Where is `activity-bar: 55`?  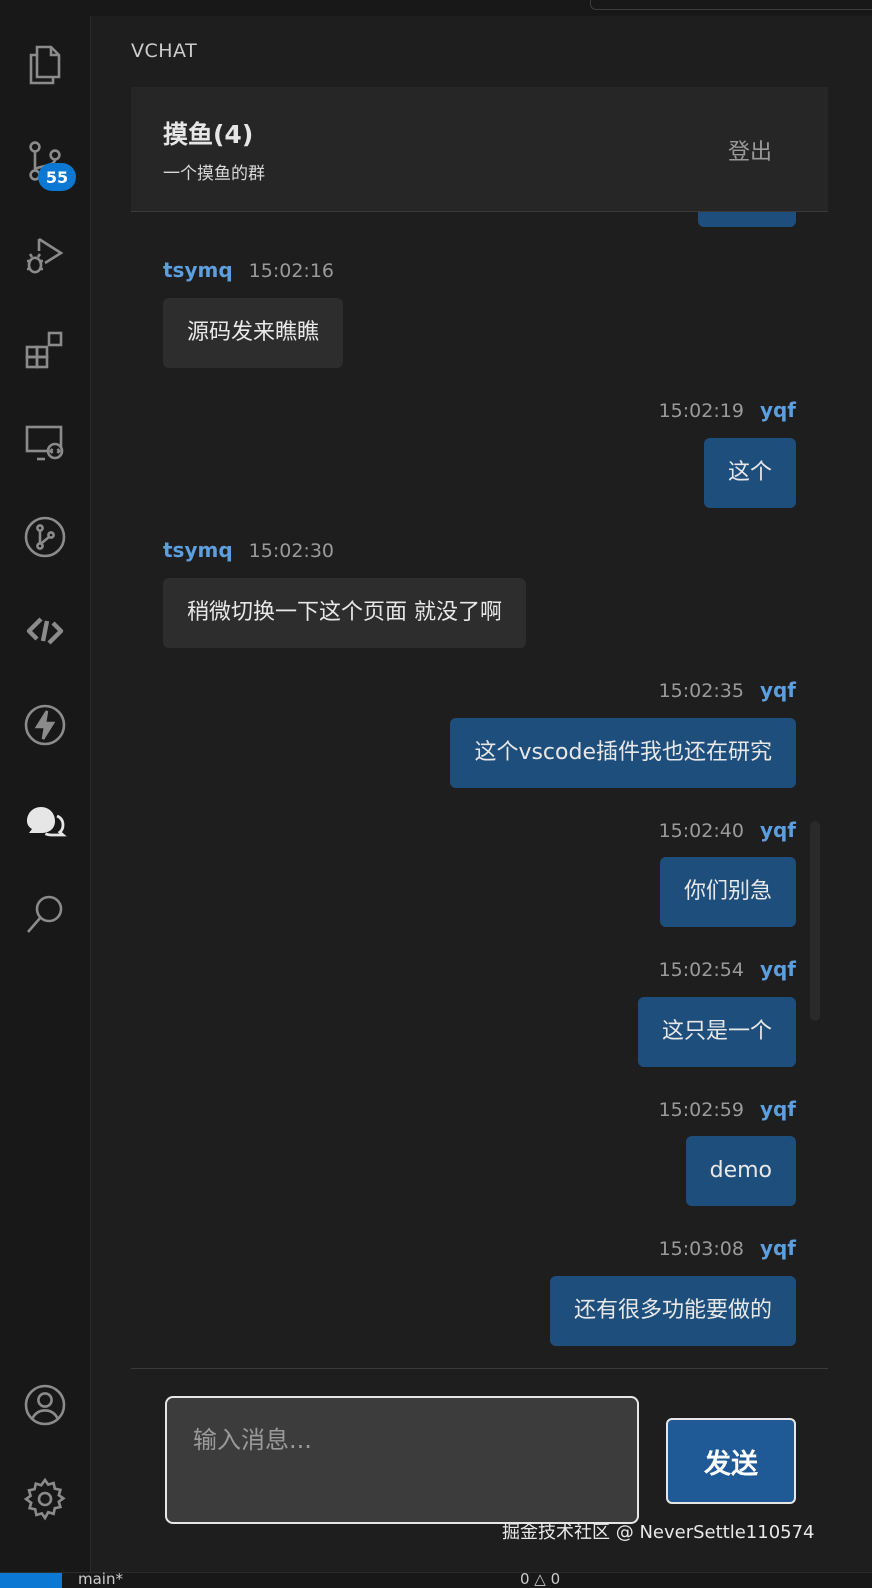 activity-bar: 55 is located at coordinates (45, 794).